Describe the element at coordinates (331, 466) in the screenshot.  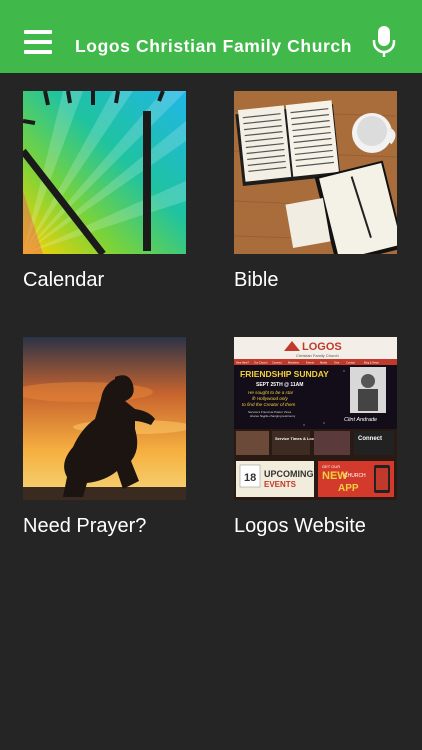
I see `website-app-get: GET OUR` at that location.